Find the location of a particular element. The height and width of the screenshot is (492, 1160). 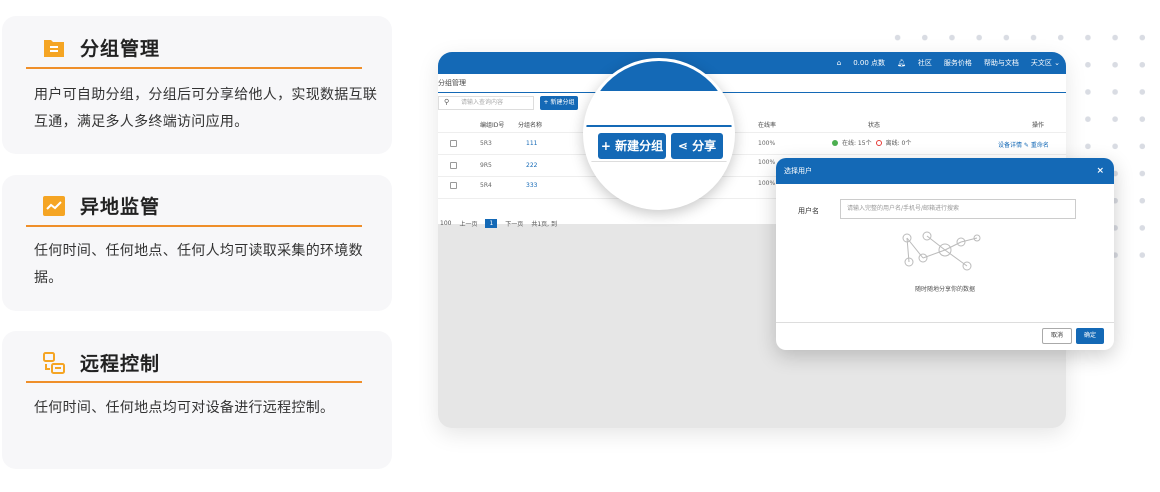

feature-title: 异地监管 is located at coordinates (120, 207).